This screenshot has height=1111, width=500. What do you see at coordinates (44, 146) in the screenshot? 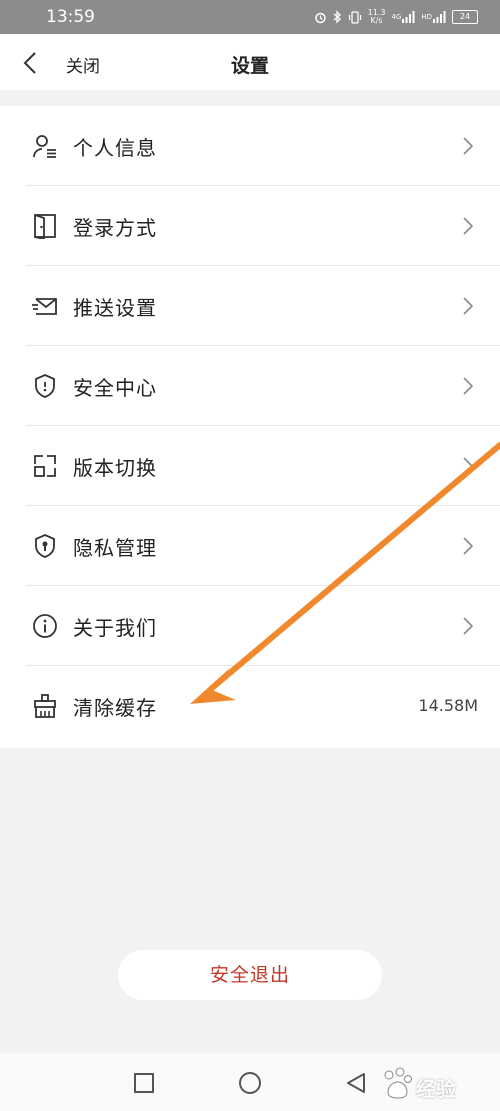
I see `user-card-icon` at bounding box center [44, 146].